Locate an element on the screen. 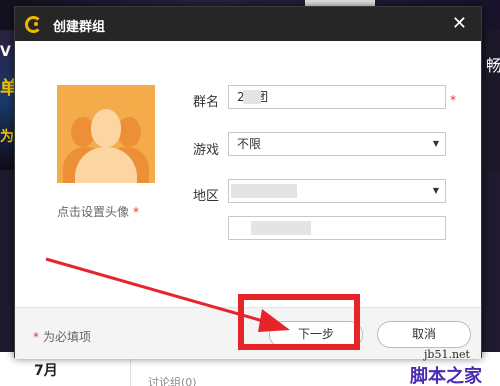 The height and width of the screenshot is (386, 500). close-icon: ✕ is located at coordinates (459, 23).